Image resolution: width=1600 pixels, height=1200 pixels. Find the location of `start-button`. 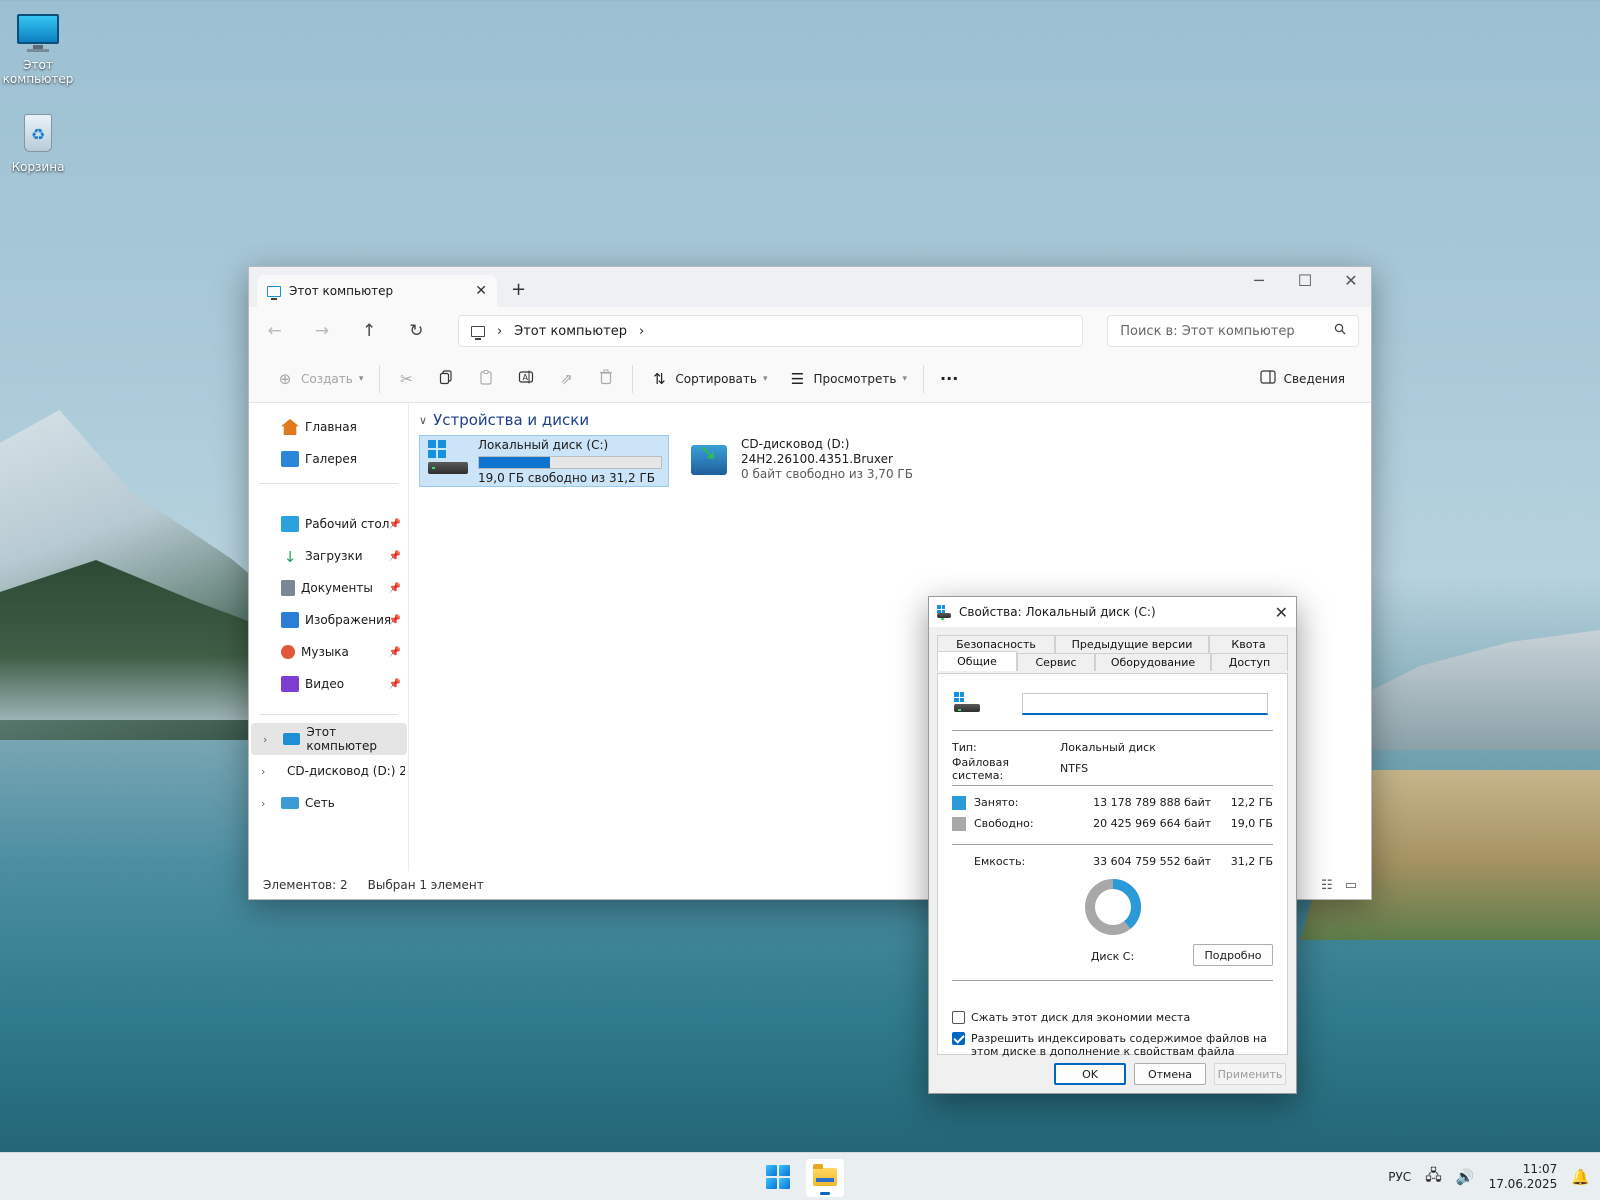

start-button is located at coordinates (778, 1177).